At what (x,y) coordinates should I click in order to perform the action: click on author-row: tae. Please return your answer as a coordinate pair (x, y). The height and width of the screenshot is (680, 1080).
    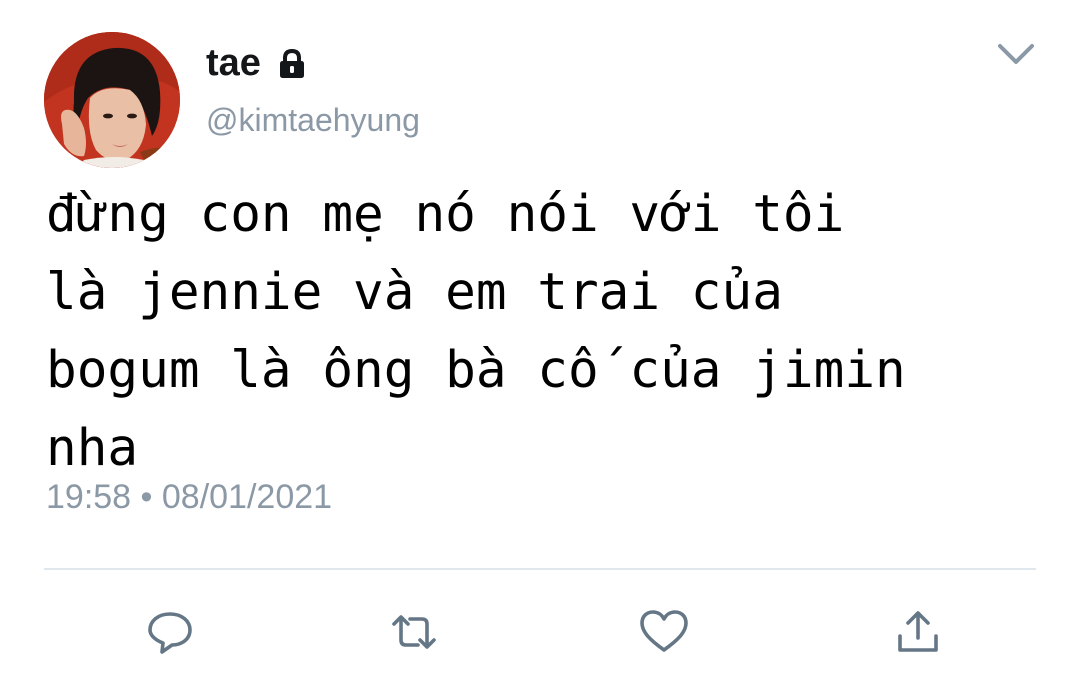
    Looking at the image, I should click on (257, 63).